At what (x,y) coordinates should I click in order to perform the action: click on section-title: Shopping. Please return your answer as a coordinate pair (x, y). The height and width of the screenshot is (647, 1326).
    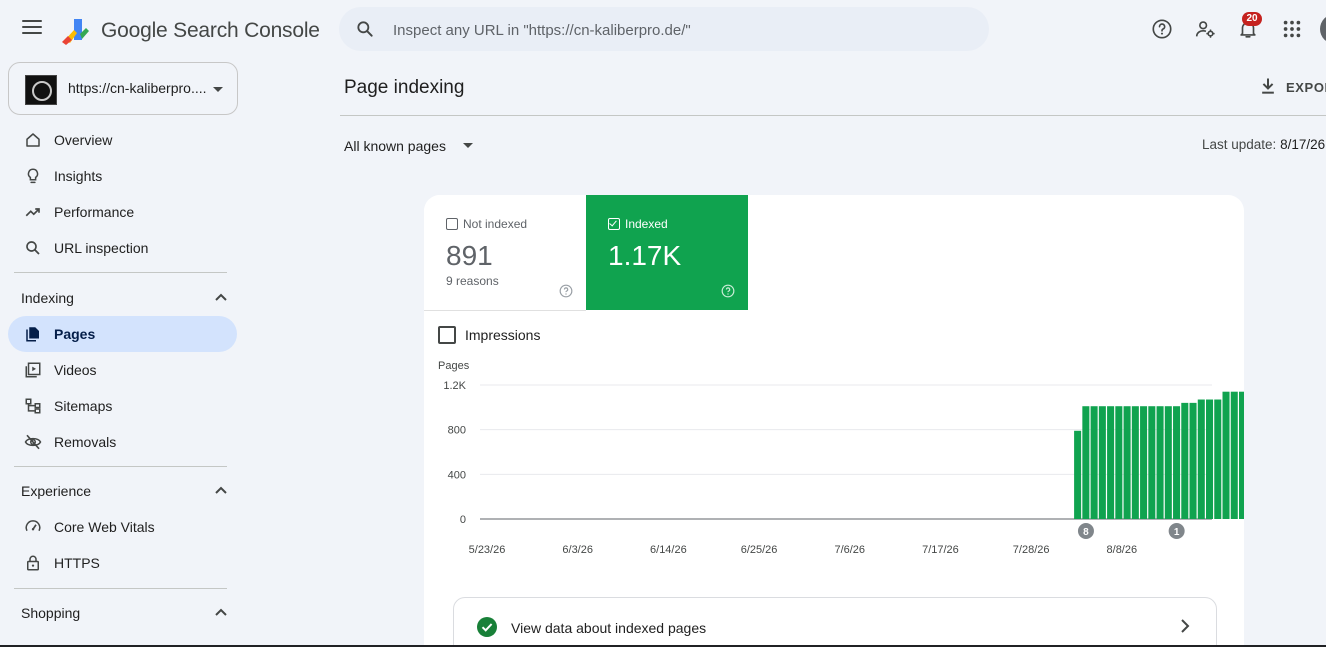
    Looking at the image, I should click on (51, 613).